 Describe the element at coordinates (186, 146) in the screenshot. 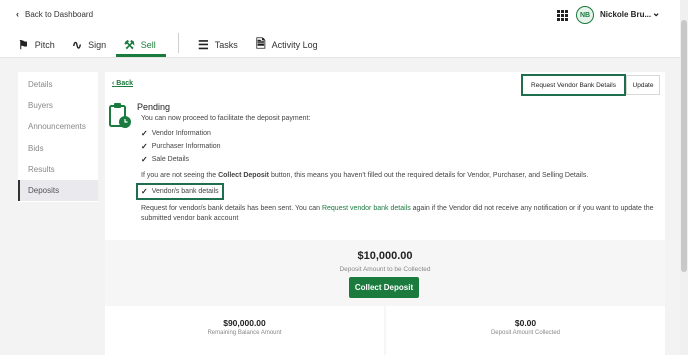

I see `checklist-item-label: Purchaser Information` at that location.